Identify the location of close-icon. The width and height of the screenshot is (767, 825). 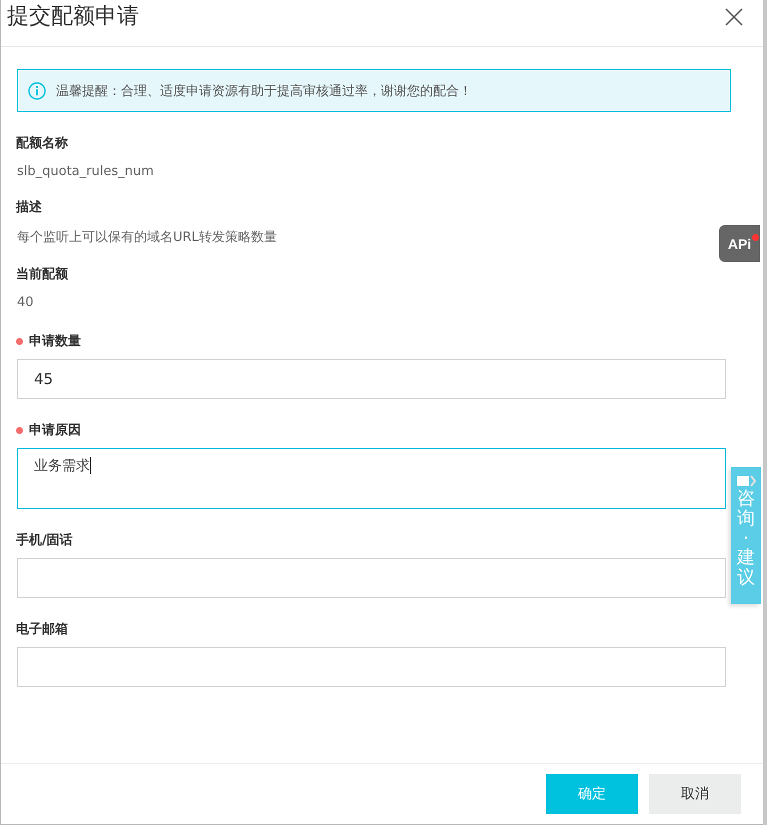
(734, 17).